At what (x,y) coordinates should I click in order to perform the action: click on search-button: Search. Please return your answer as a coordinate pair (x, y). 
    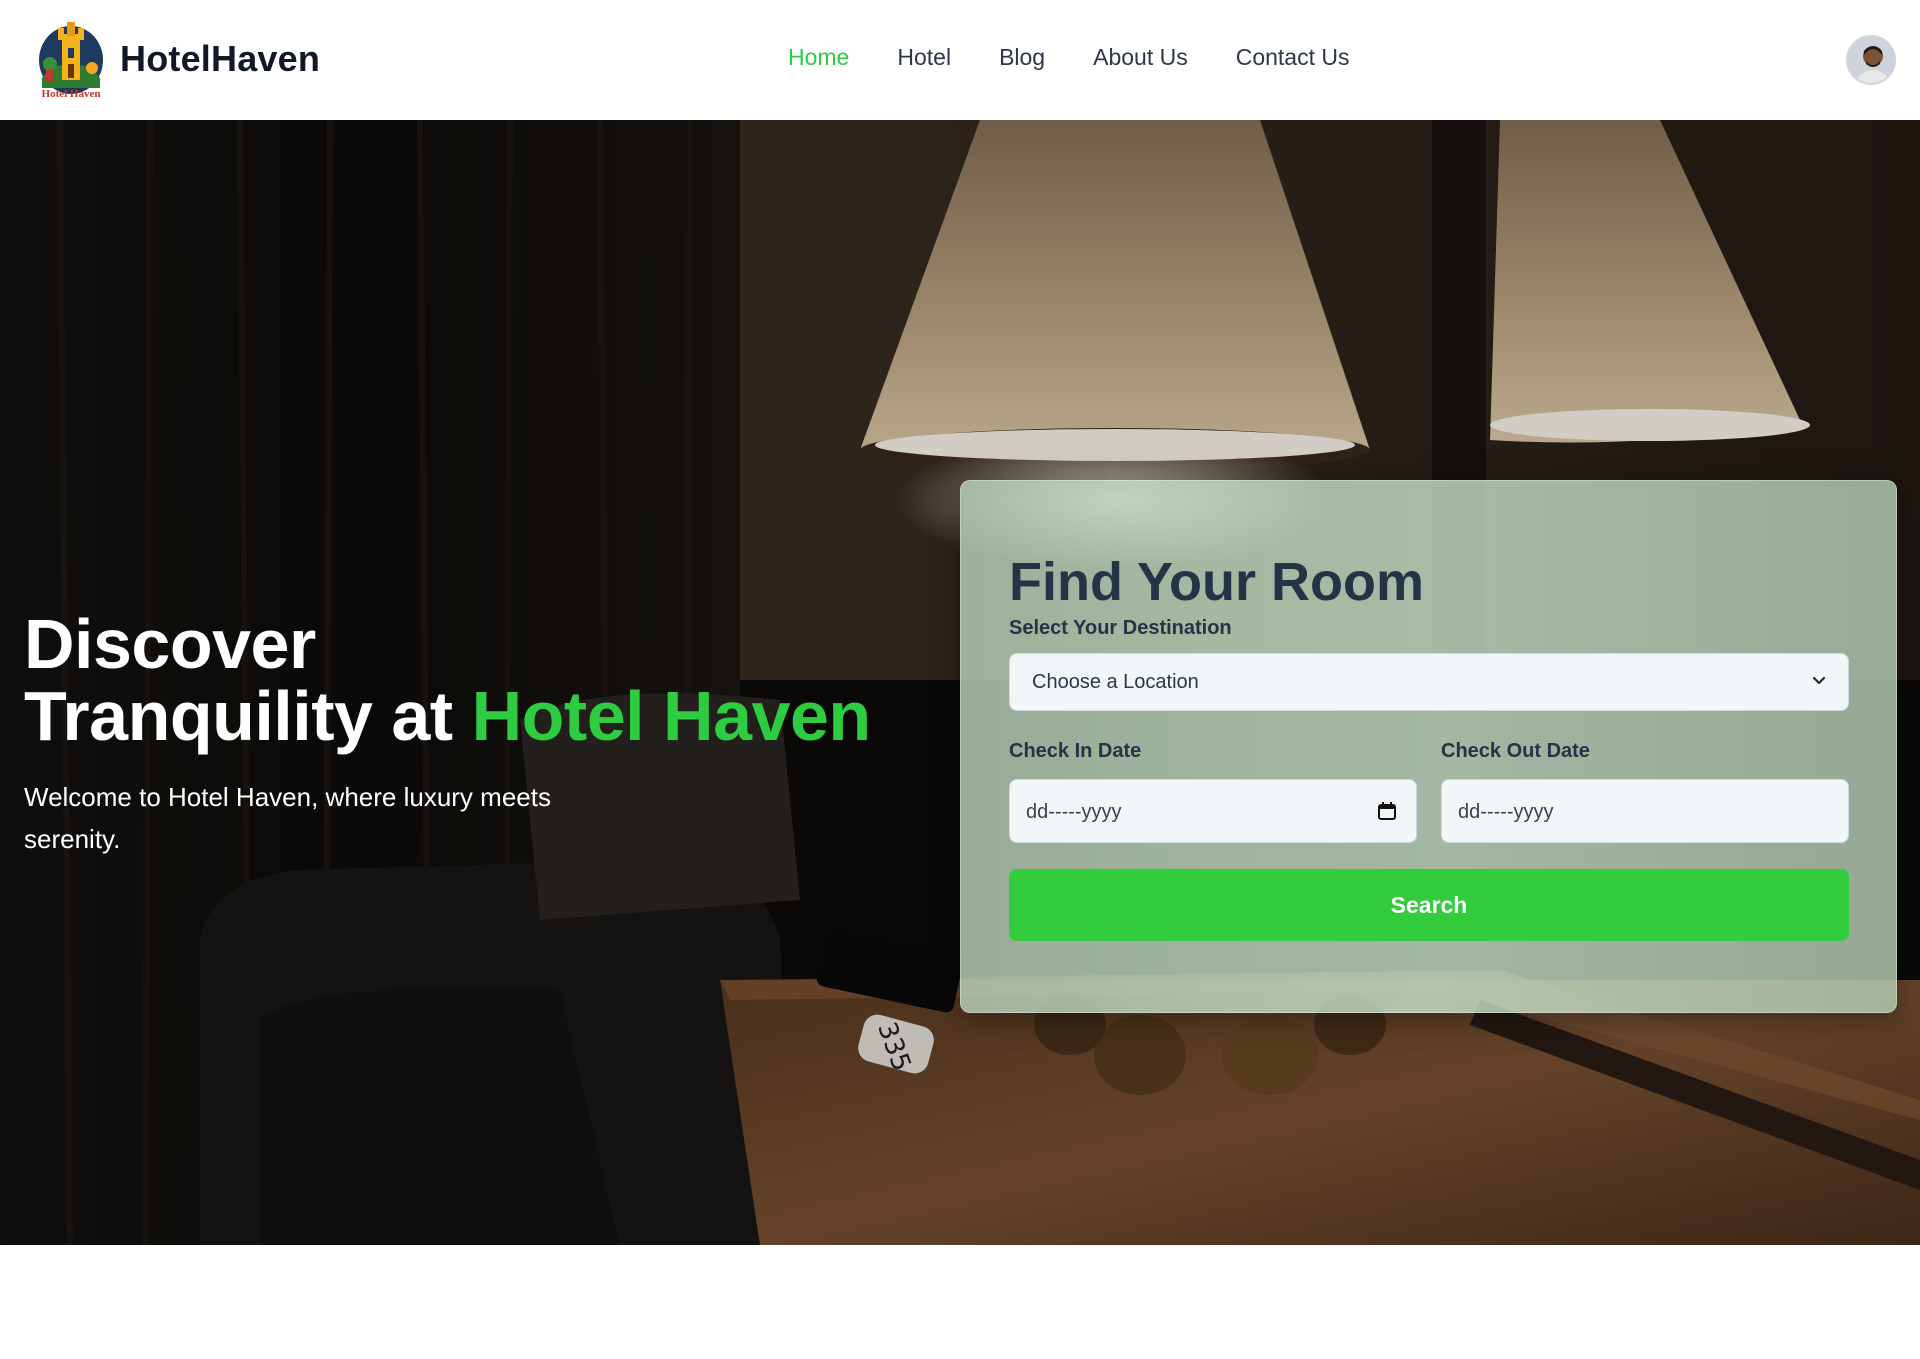
    Looking at the image, I should click on (1429, 905).